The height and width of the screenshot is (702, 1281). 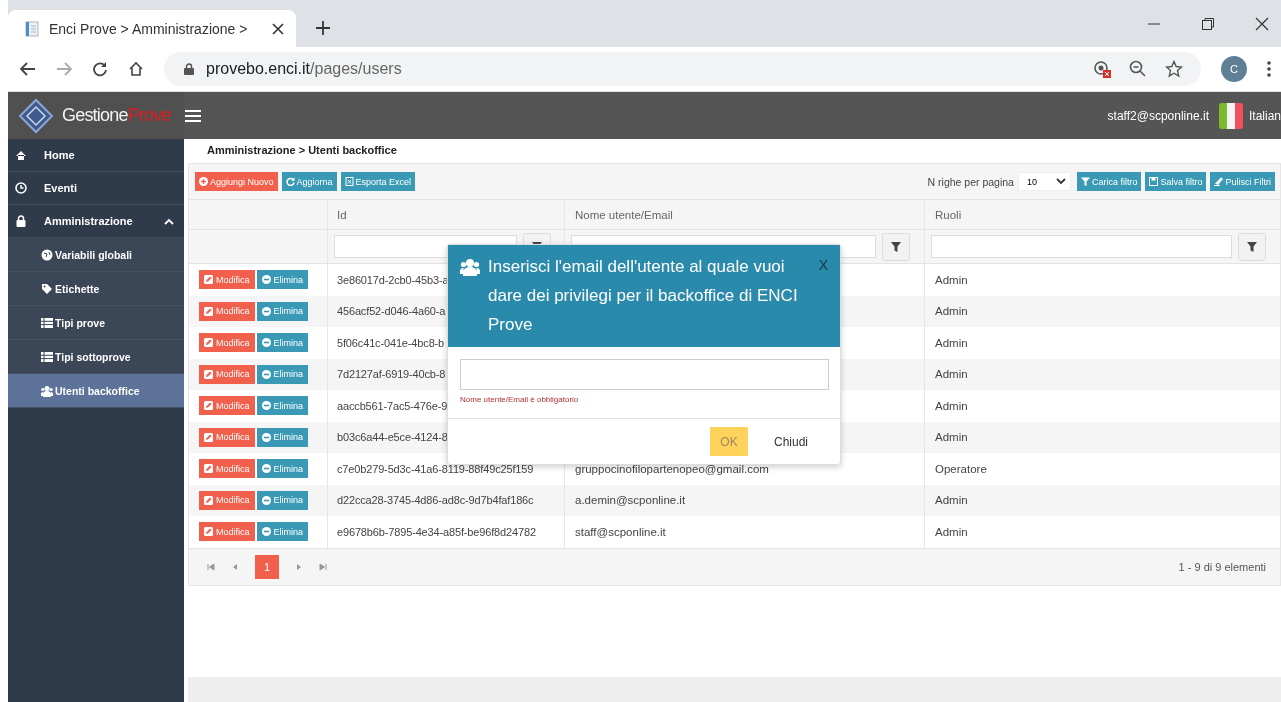 What do you see at coordinates (47, 288) in the screenshot?
I see `tag-icon` at bounding box center [47, 288].